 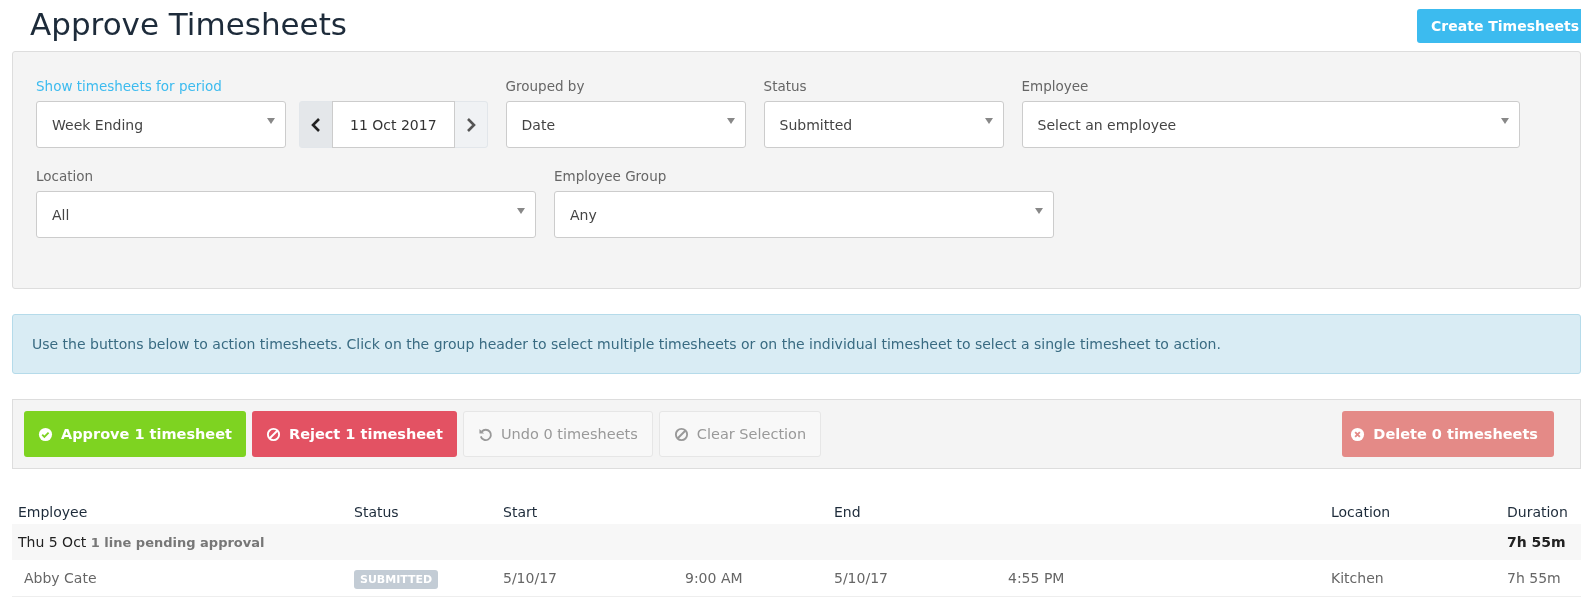 I want to click on previous-button, so click(x=316, y=124).